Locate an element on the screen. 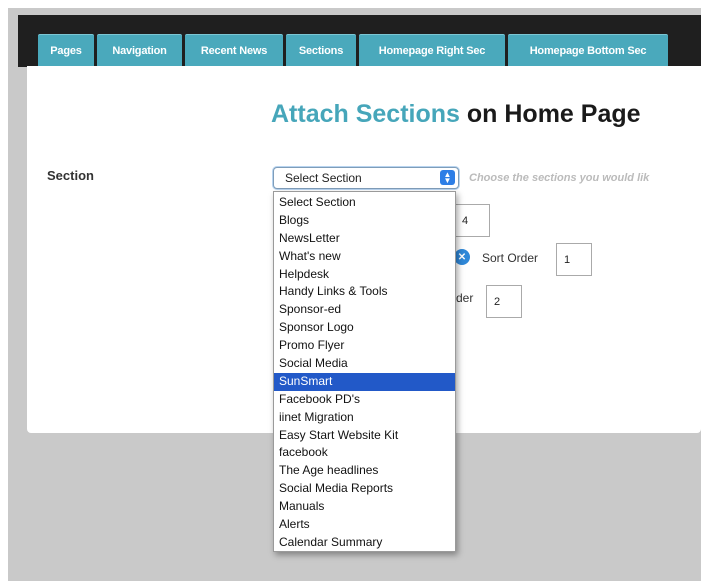  dropdown-option: Handy Links & Tools is located at coordinates (364, 292).